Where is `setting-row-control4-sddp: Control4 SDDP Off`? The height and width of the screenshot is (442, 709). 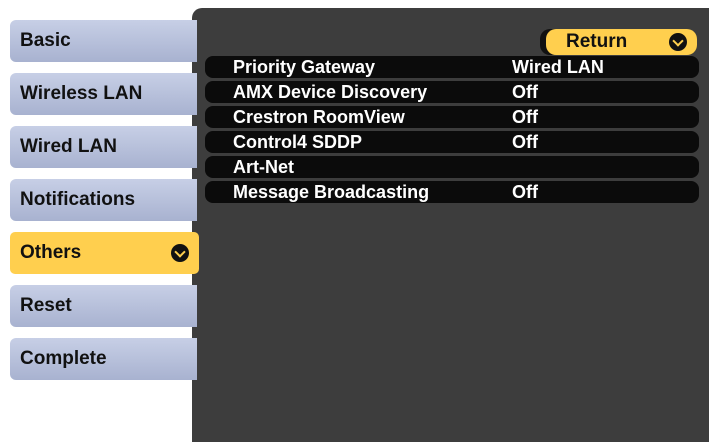
setting-row-control4-sddp: Control4 SDDP Off is located at coordinates (452, 142).